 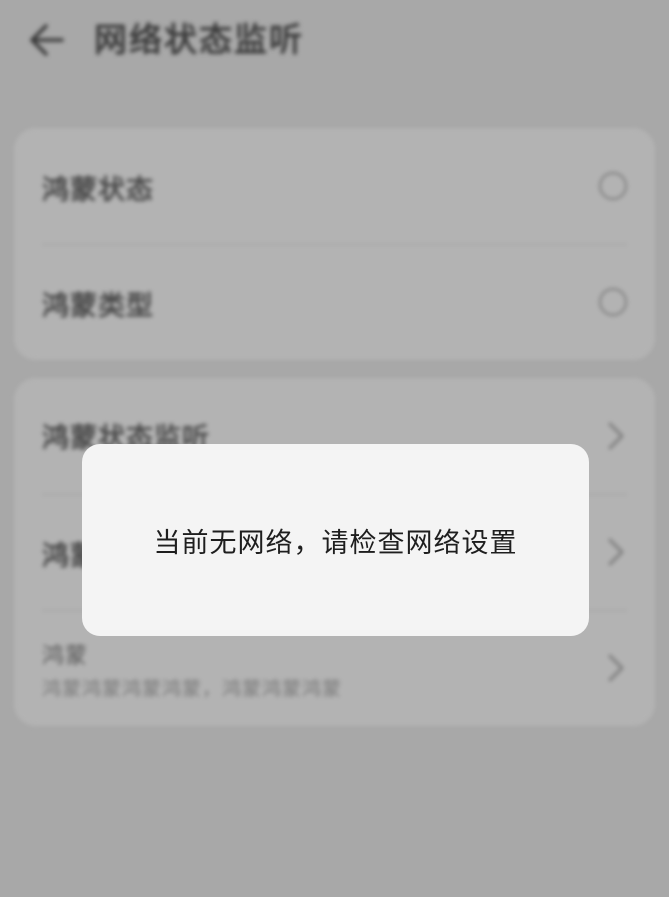 I want to click on arrow-left-icon, so click(x=46, y=40).